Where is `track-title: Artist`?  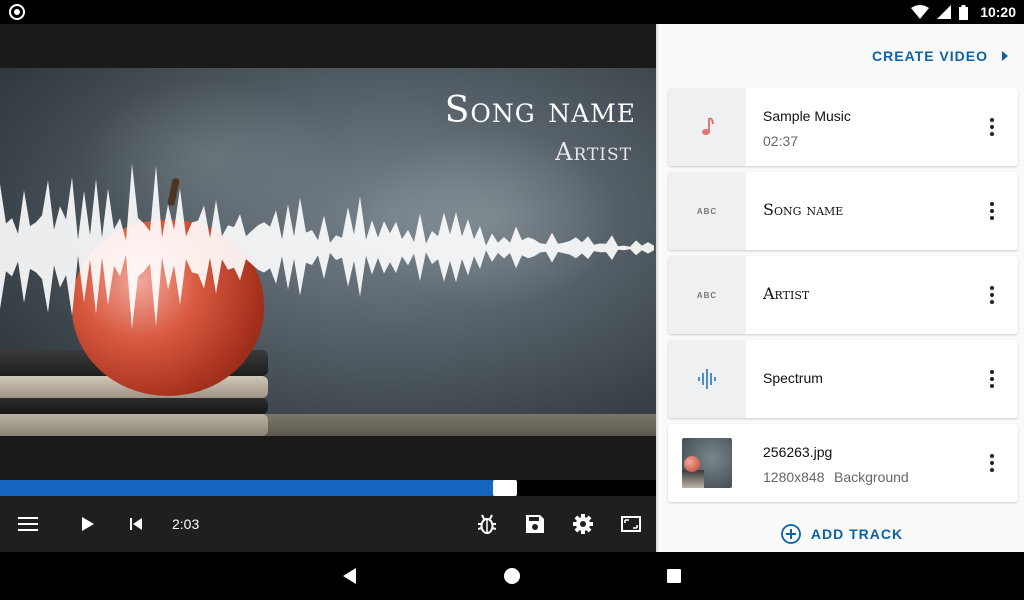
track-title: Artist is located at coordinates (786, 293).